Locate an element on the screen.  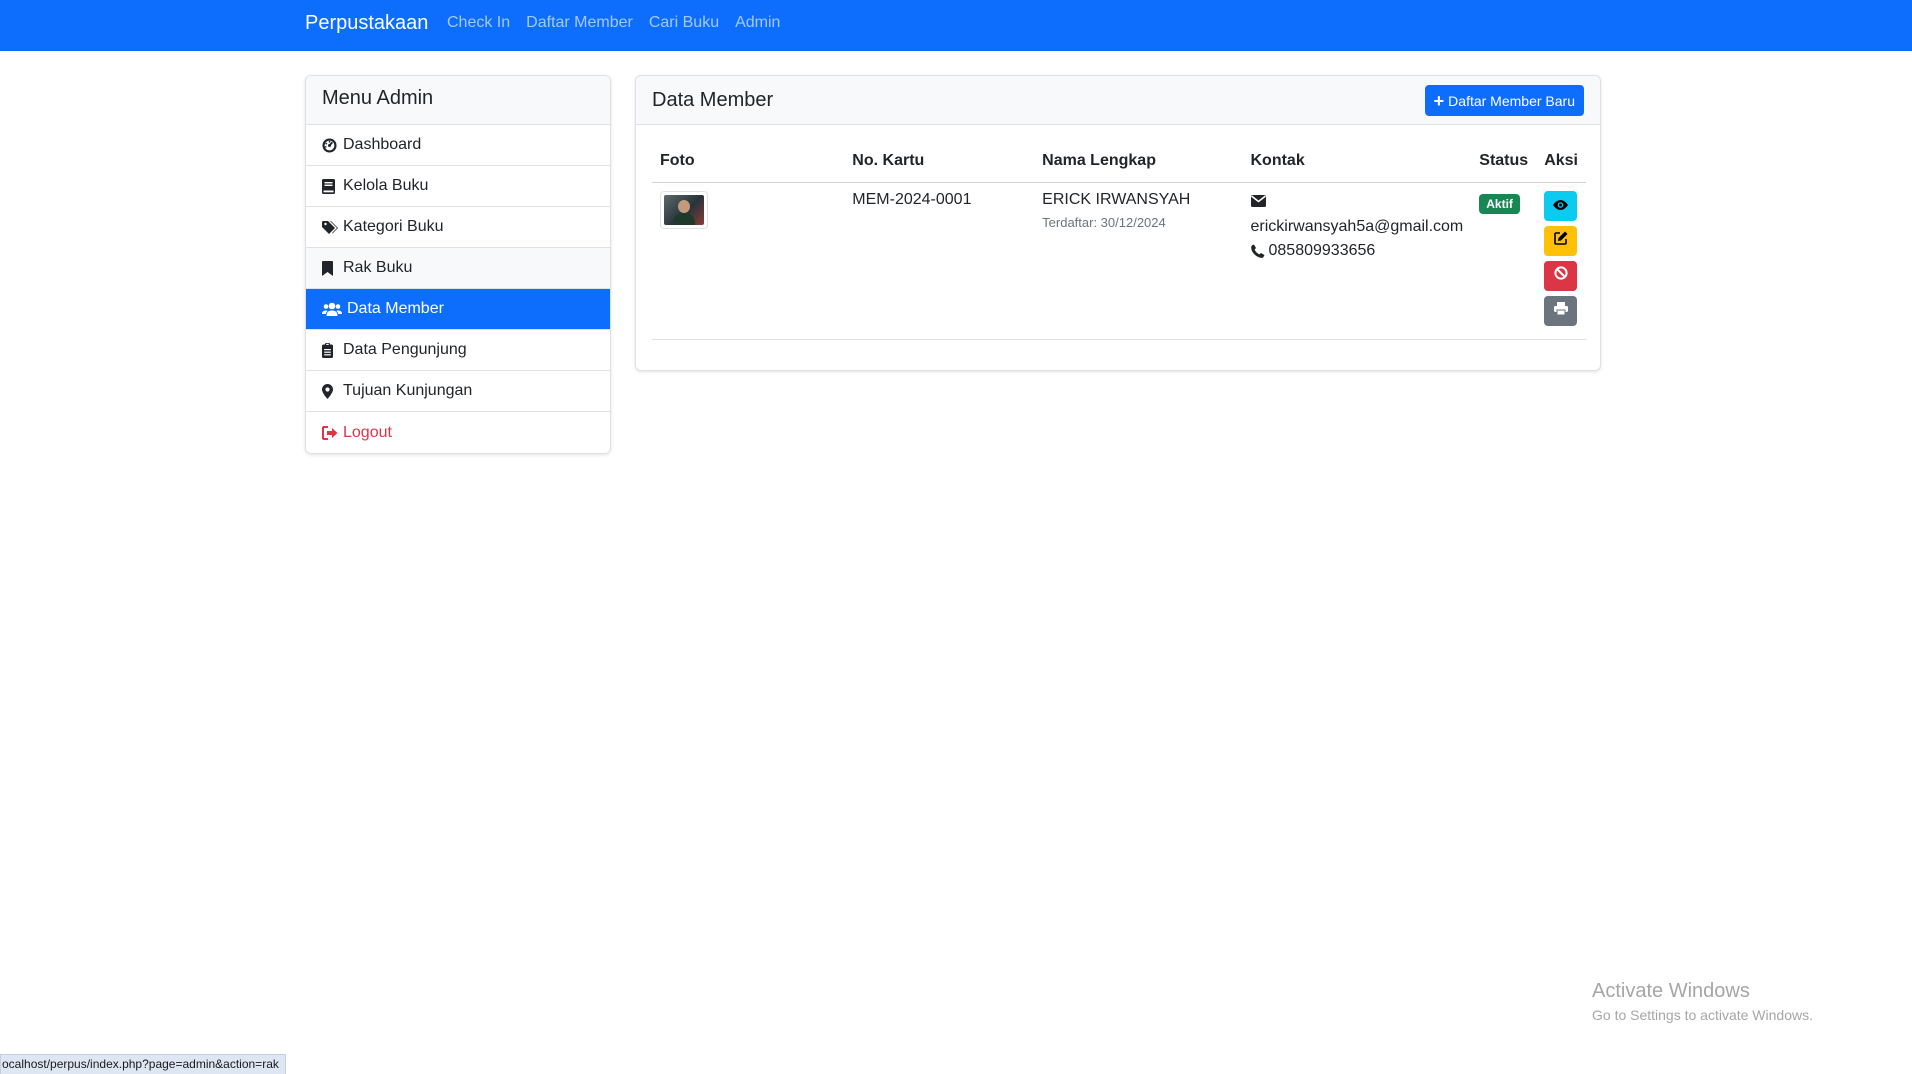
eye-icon is located at coordinates (1561, 206).